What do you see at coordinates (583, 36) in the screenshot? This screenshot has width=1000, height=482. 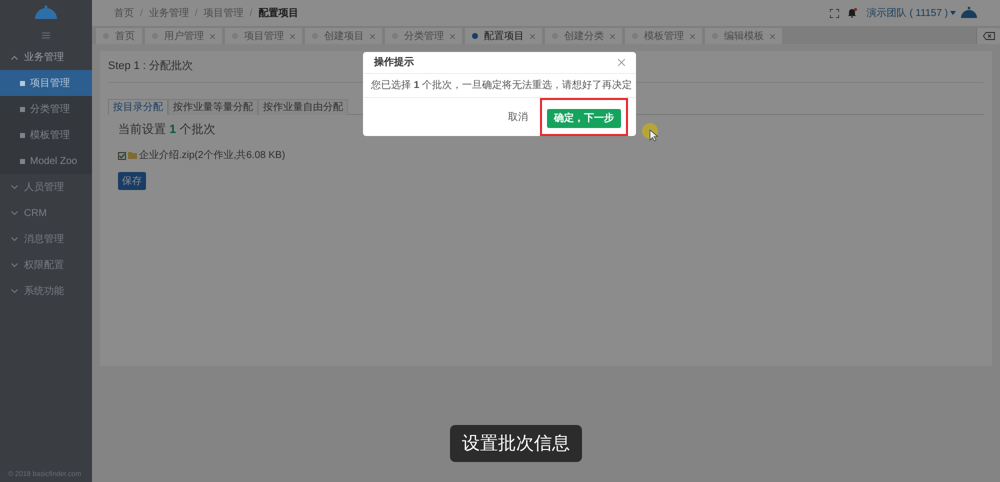 I see `tab: 创建分类` at bounding box center [583, 36].